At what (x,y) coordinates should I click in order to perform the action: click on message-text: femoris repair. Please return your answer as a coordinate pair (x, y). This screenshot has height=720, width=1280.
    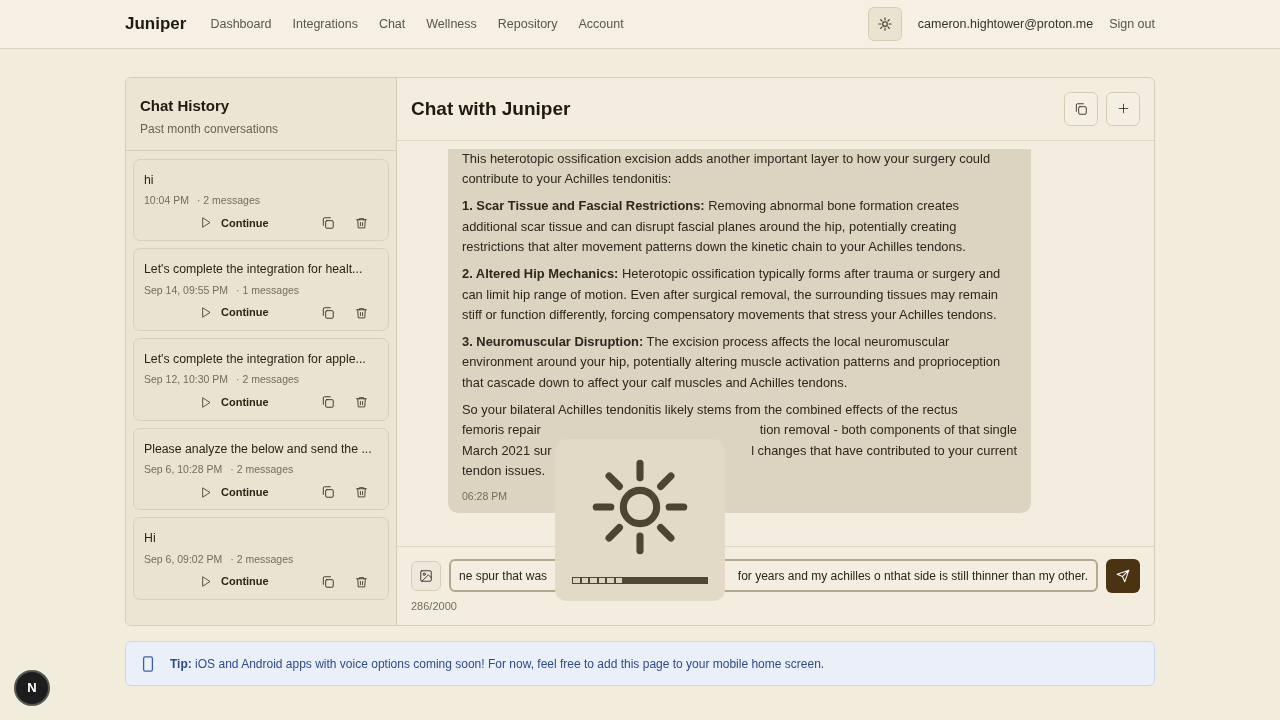
    Looking at the image, I should click on (501, 430).